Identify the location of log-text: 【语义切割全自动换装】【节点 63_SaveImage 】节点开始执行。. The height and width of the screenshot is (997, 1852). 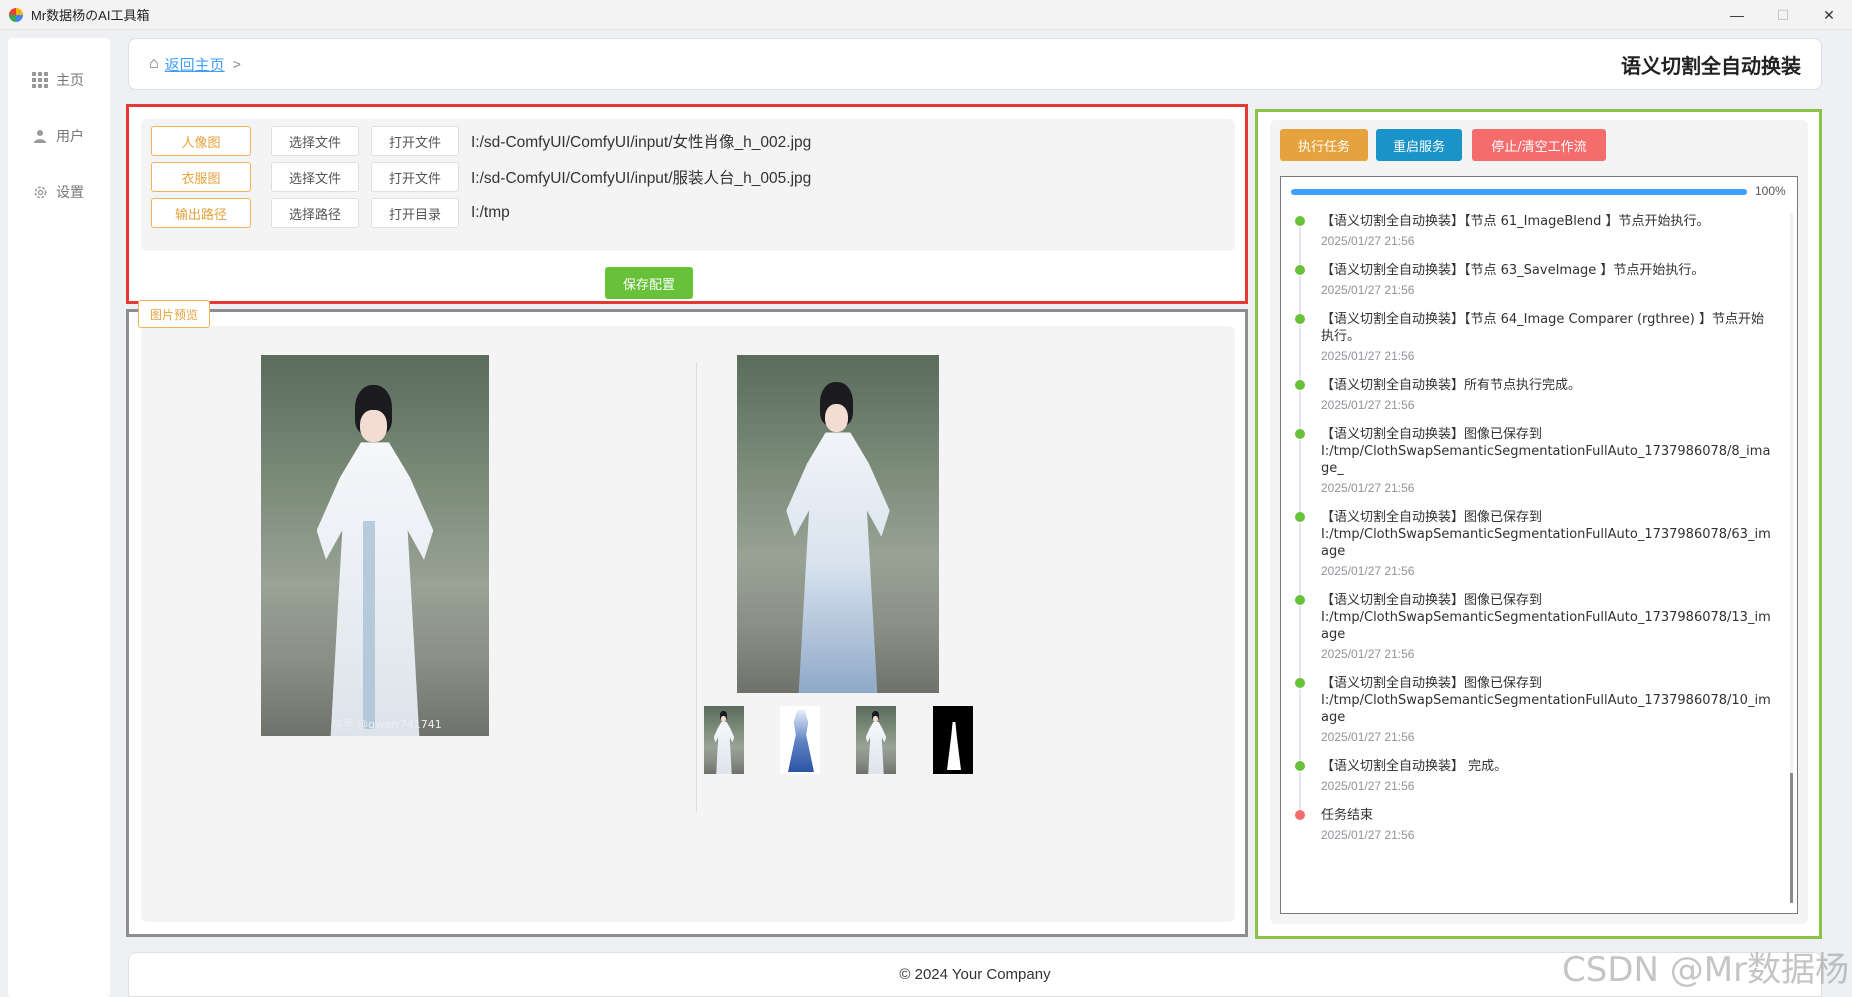
(1513, 270).